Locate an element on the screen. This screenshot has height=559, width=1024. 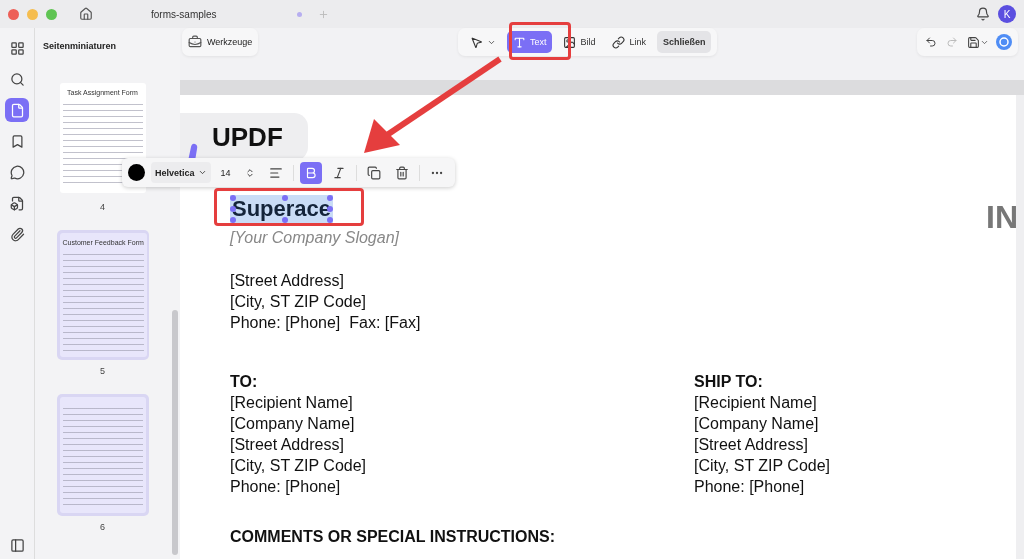
home-icon is located at coordinates (86, 14).